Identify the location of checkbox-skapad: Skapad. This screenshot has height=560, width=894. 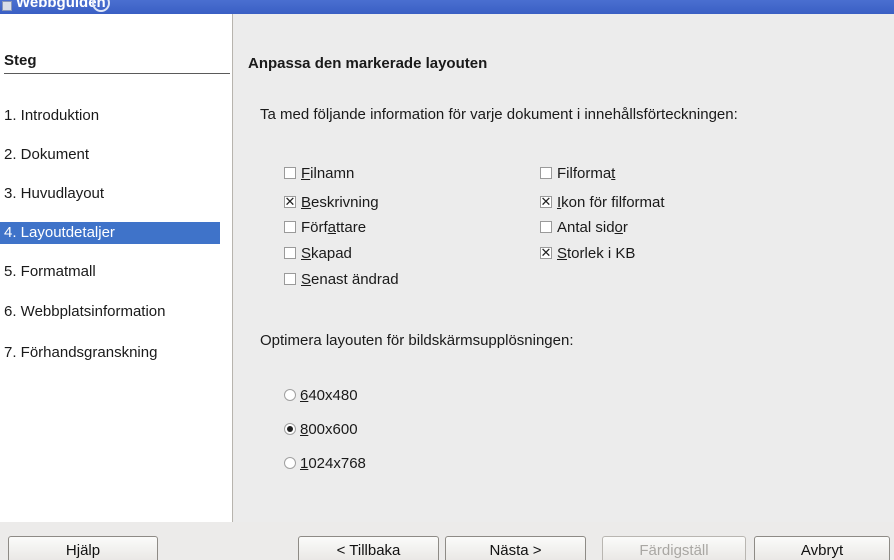
(318, 253).